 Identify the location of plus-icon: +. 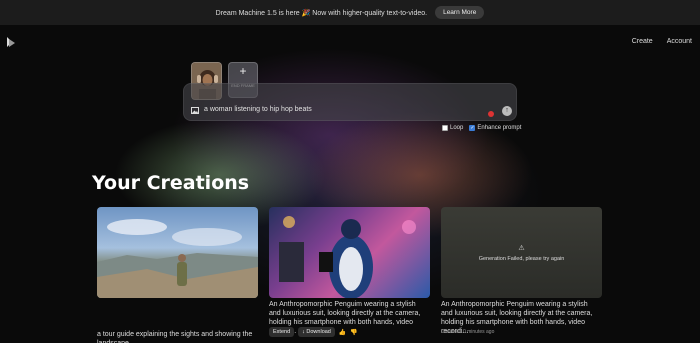
(243, 71).